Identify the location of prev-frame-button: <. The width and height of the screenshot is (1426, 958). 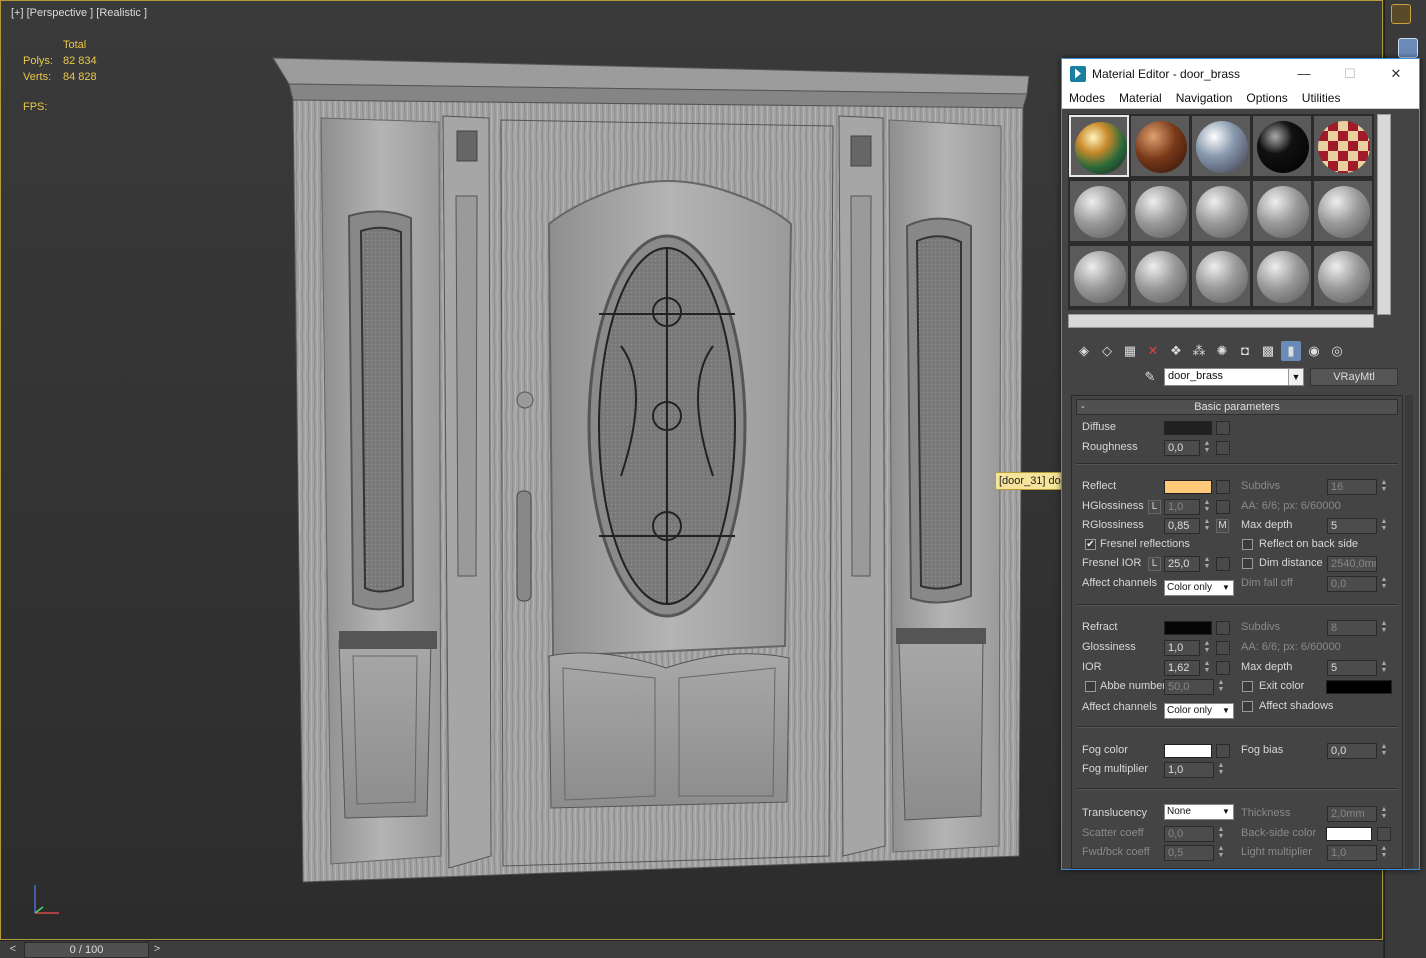
(13, 950).